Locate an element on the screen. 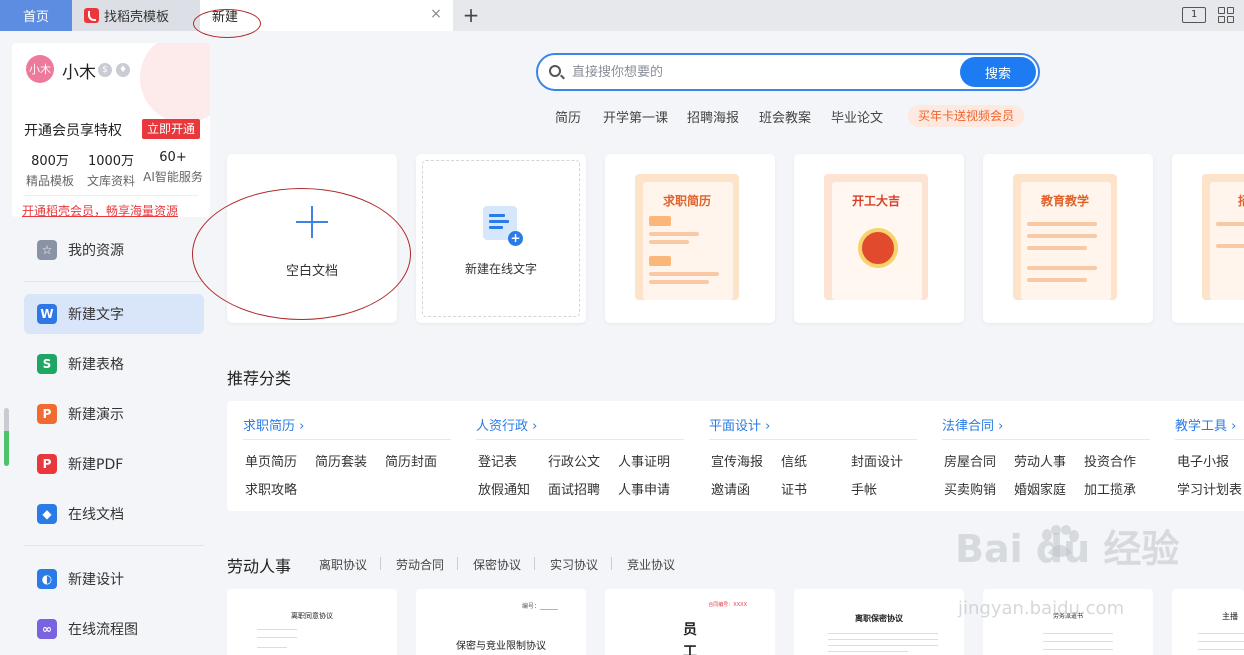 This screenshot has width=1244, height=655. watermark: Bai du 经验 is located at coordinates (1067, 549).